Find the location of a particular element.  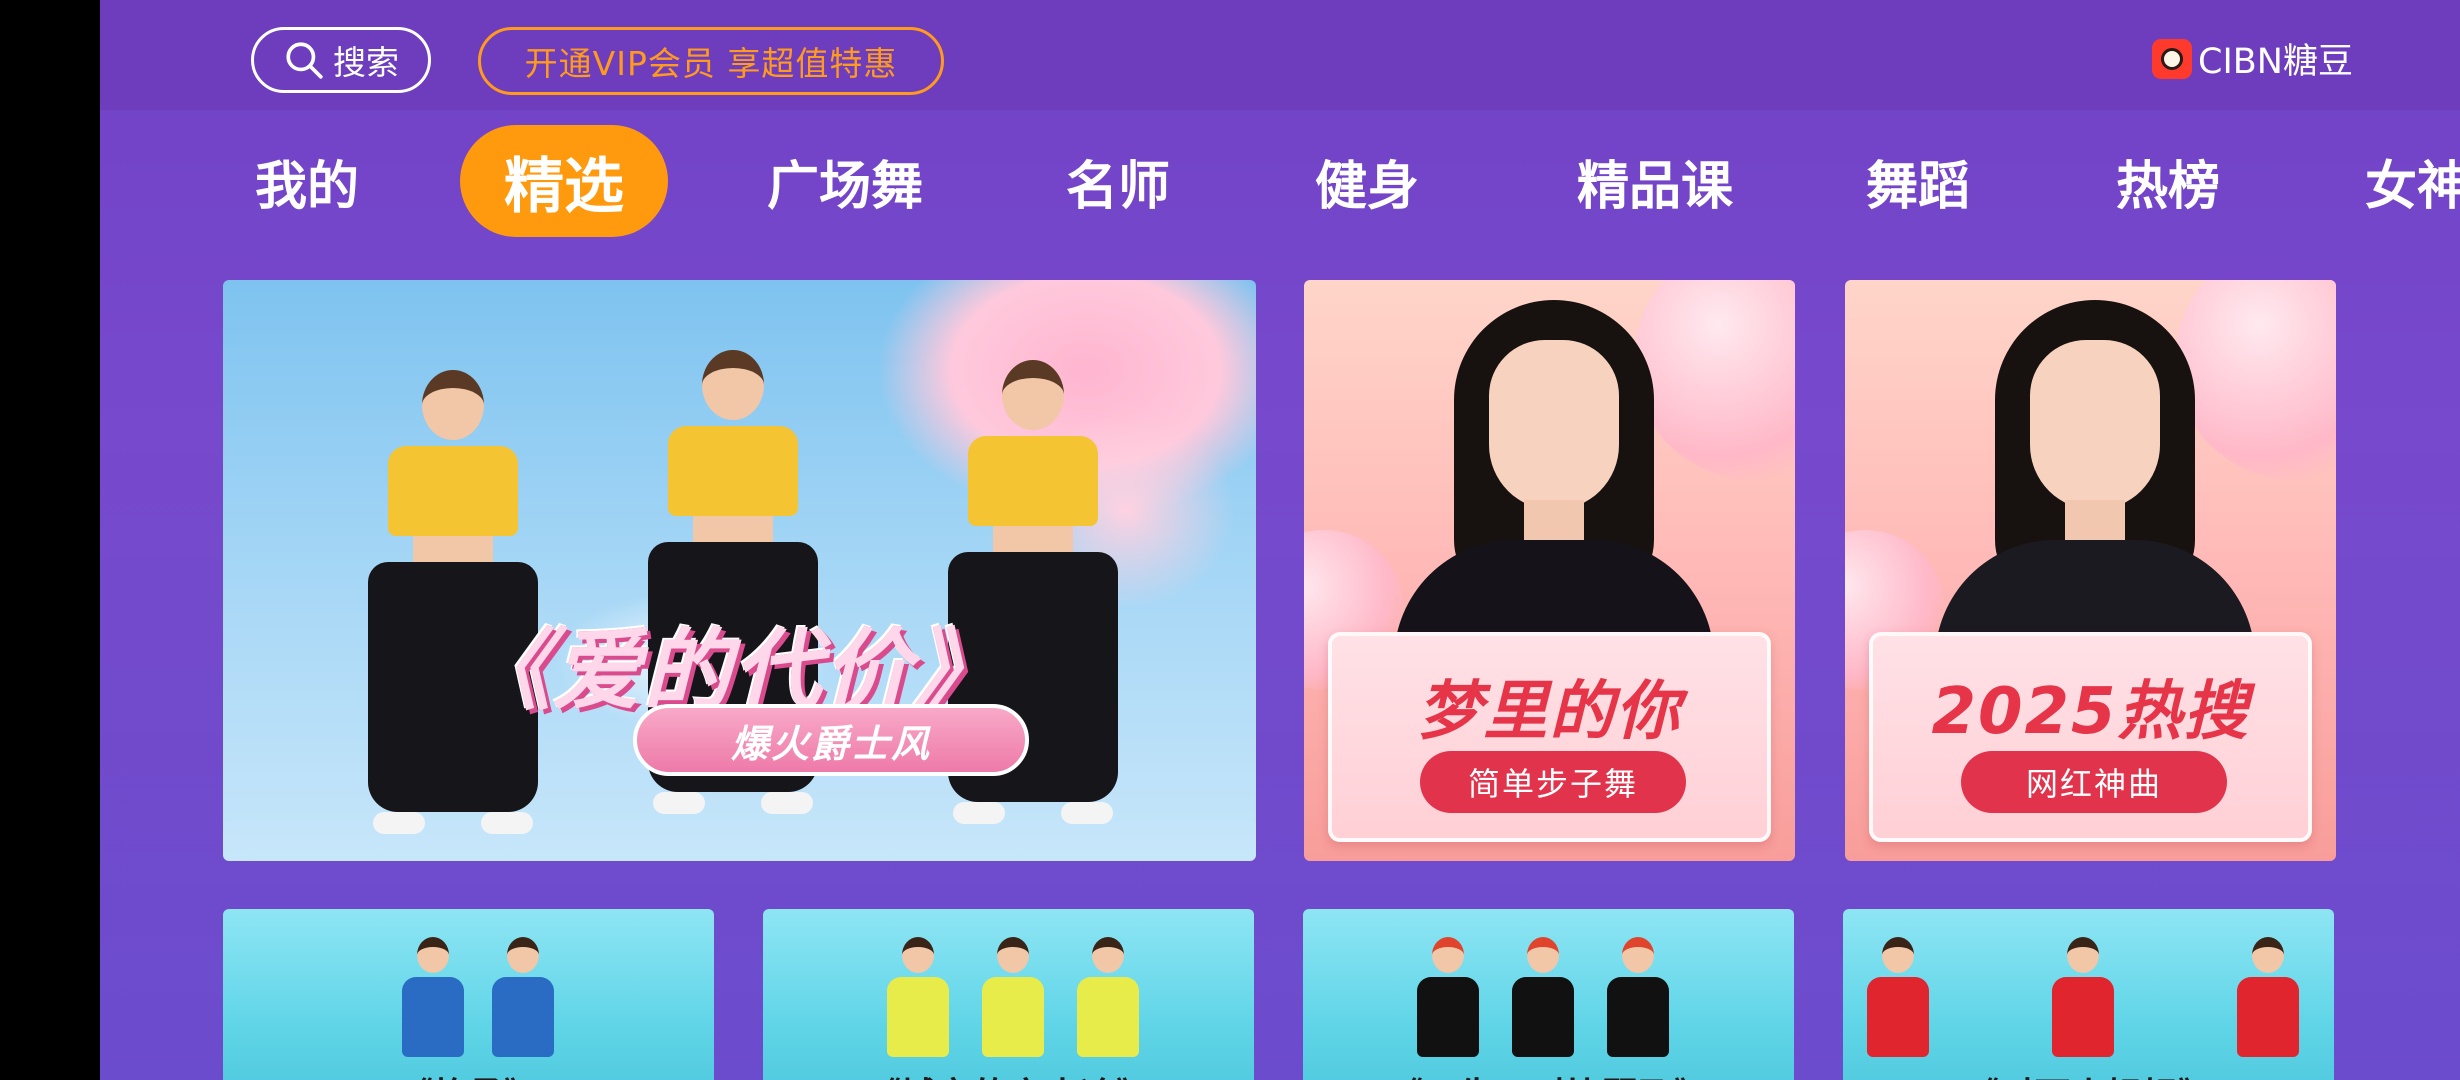

video-thumbnail: 《格桑》 is located at coordinates (468, 994).